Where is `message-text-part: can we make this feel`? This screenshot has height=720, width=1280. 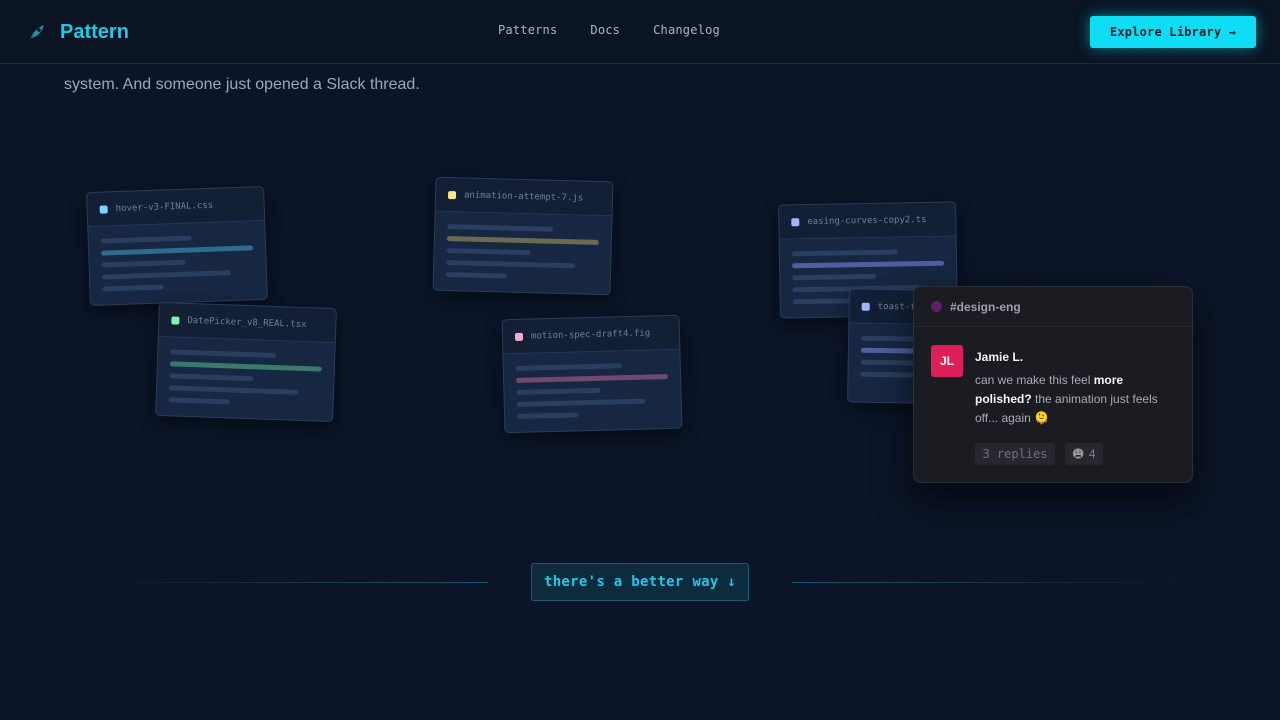
message-text-part: can we make this feel is located at coordinates (1034, 380).